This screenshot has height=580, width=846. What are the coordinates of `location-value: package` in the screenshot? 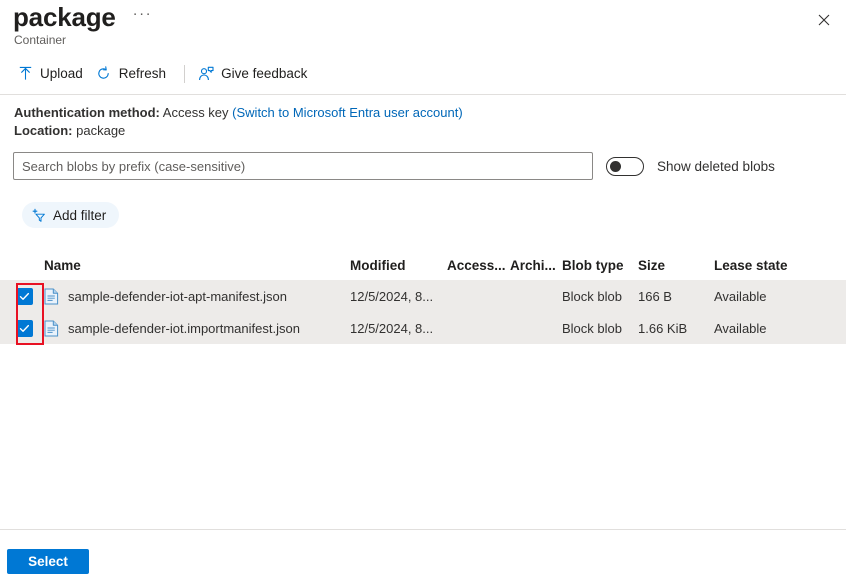 It's located at (101, 130).